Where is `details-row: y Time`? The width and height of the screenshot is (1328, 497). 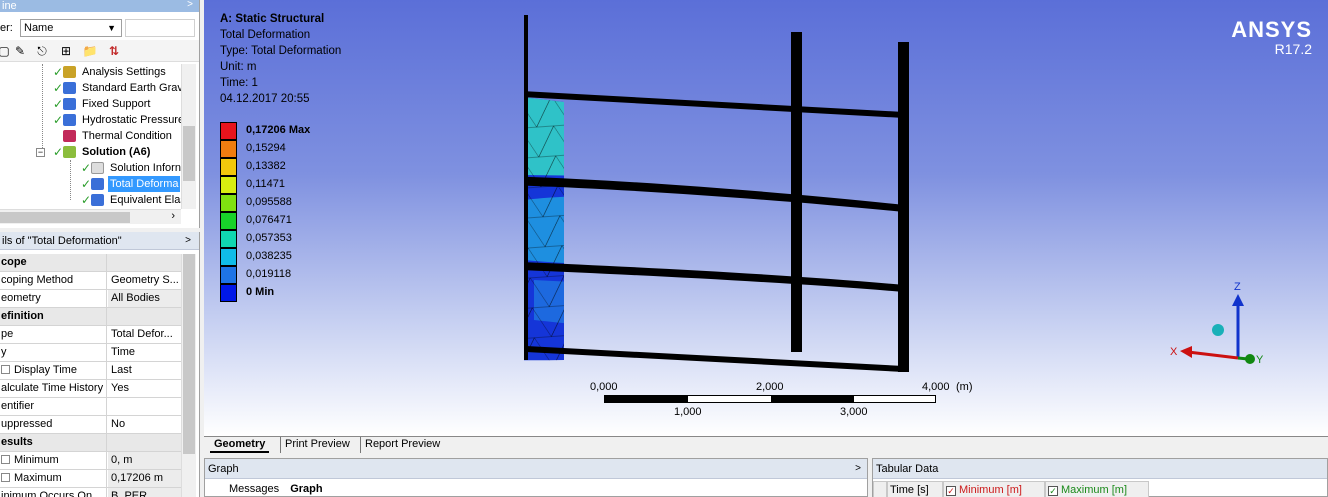
details-row: y Time is located at coordinates (90, 353).